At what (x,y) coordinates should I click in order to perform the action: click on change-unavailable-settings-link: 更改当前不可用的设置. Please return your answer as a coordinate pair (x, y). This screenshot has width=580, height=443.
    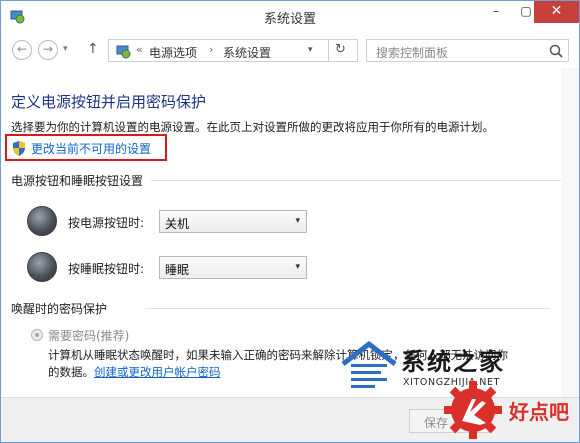
    Looking at the image, I should click on (91, 148).